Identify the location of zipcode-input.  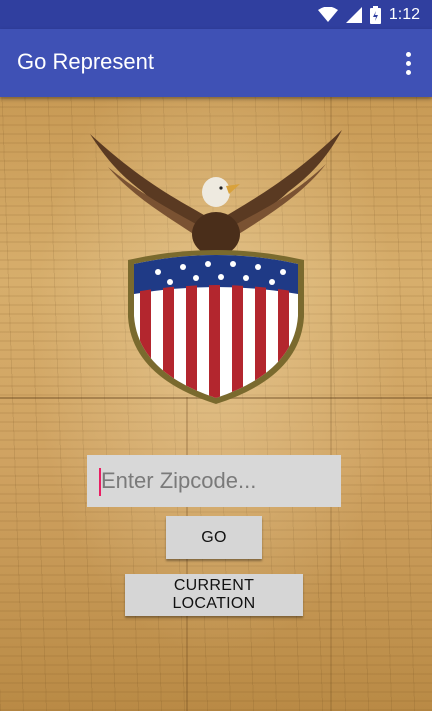
(214, 481).